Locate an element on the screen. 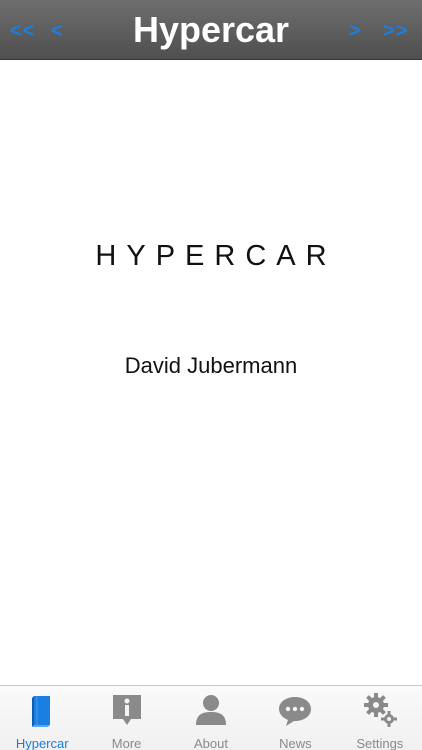 The image size is (422, 750). tab-bar: Hypercar More About News Settings is located at coordinates (211, 717).